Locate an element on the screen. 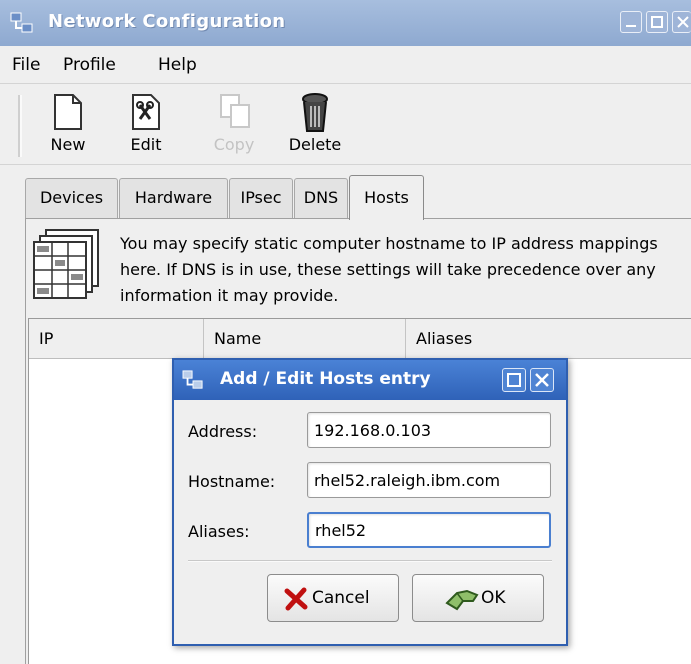 This screenshot has width=691, height=664. table-header: IP Name Aliases is located at coordinates (360, 339).